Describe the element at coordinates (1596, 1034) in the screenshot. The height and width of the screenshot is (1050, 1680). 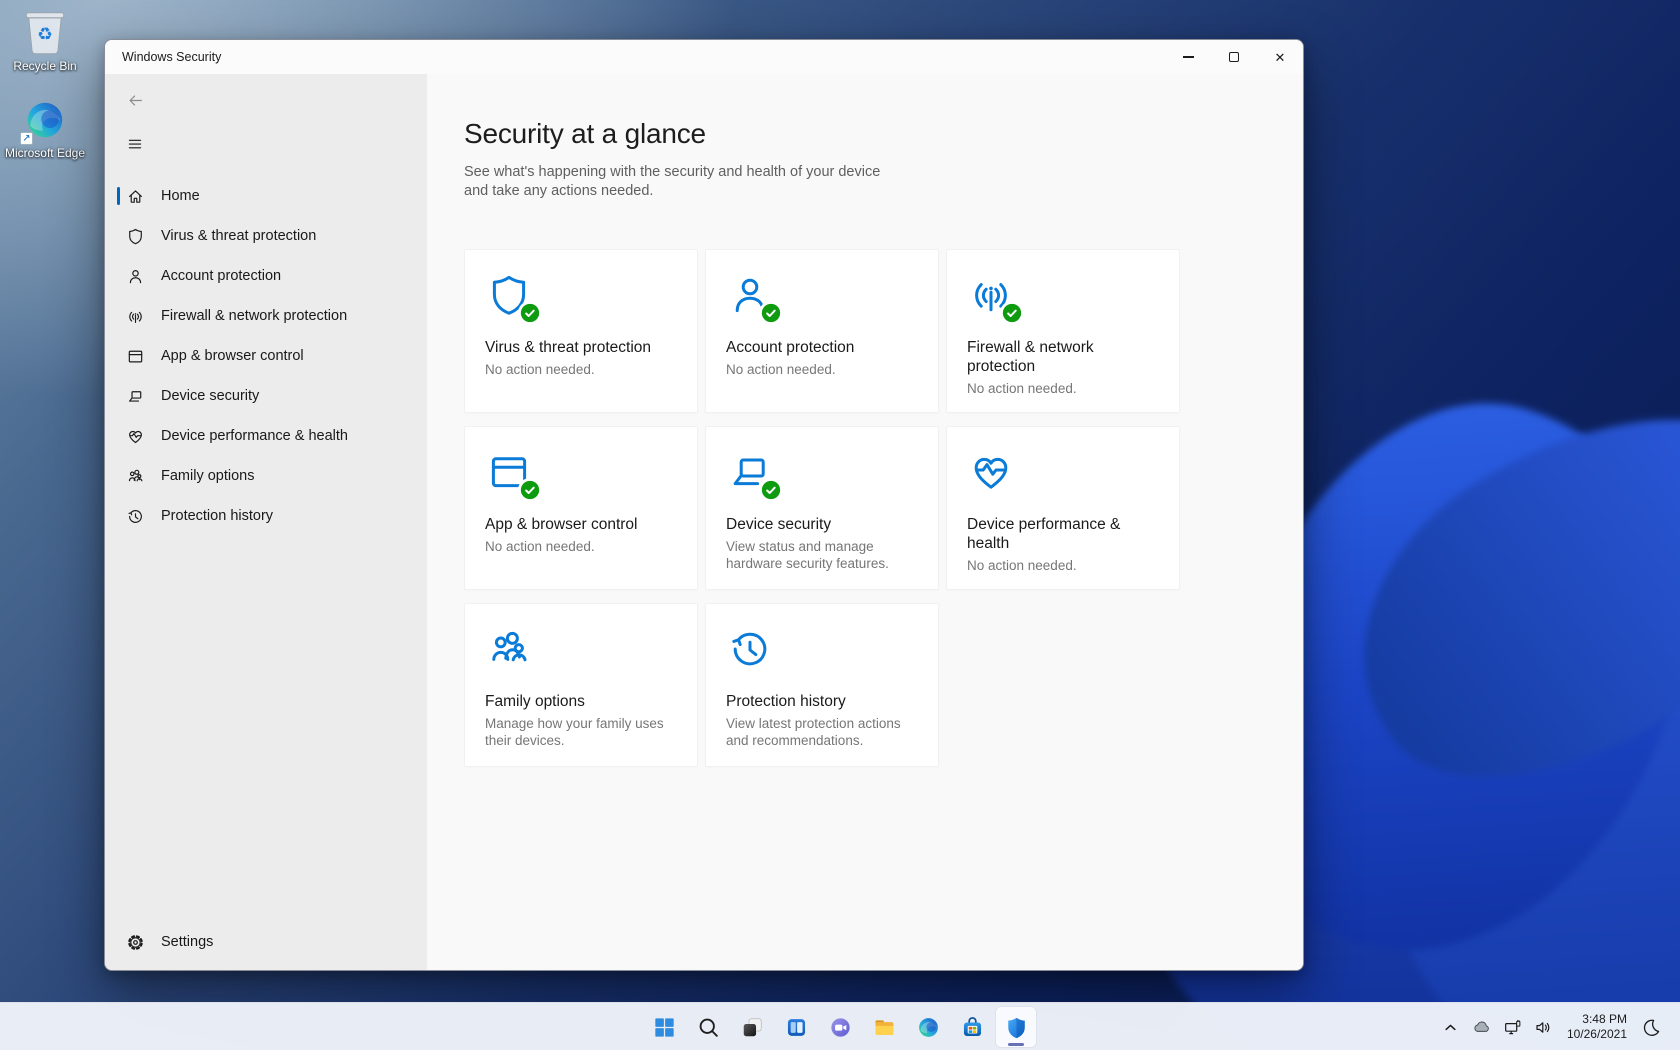
I see `clock-date: 10/26/2021` at that location.